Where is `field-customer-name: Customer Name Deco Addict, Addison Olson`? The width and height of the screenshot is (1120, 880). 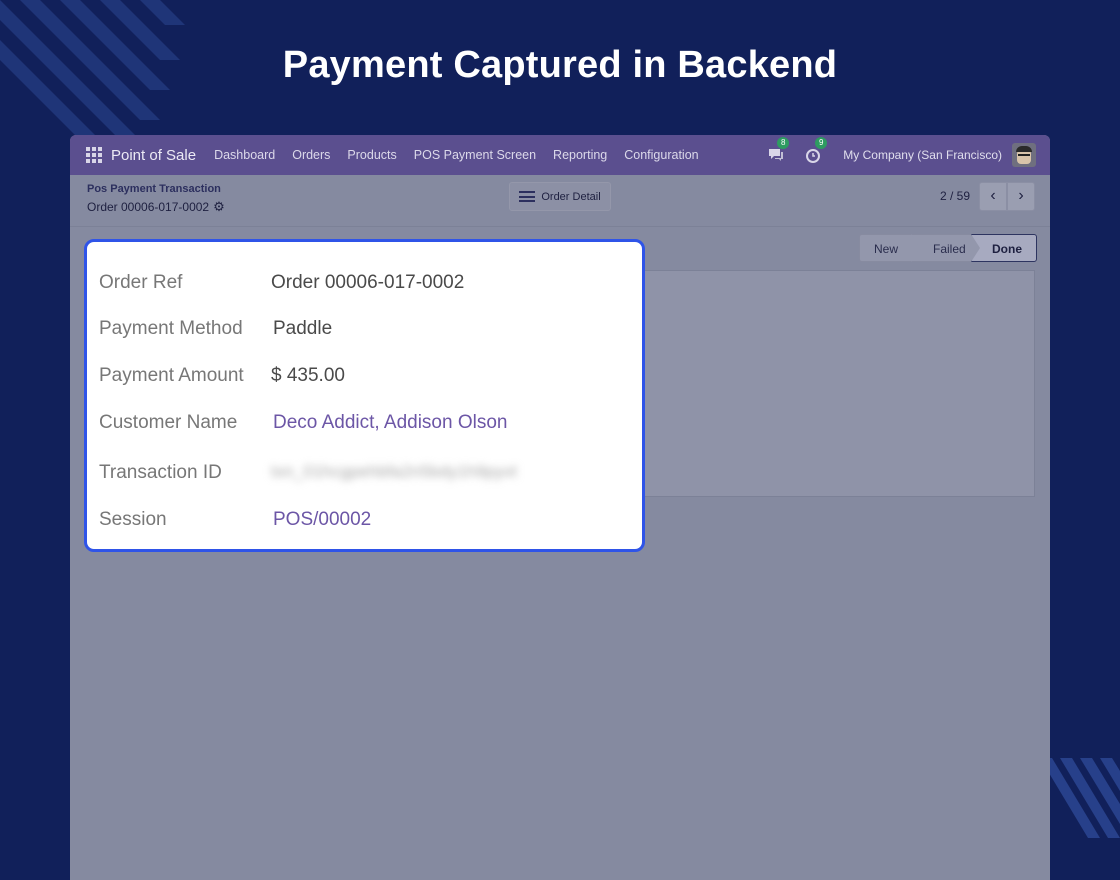
field-customer-name: Customer Name Deco Addict, Addison Olson is located at coordinates (369, 424).